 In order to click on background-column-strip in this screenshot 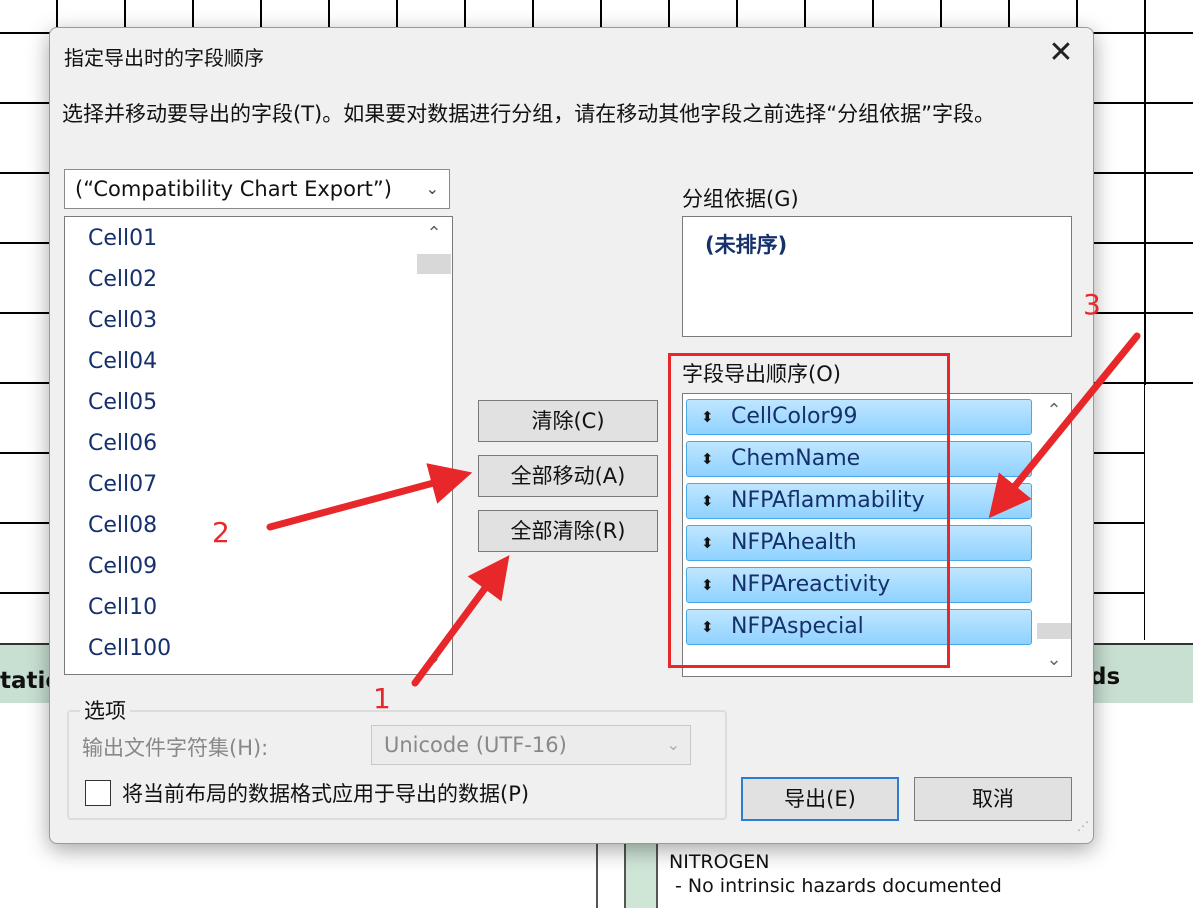, I will do `click(641, 874)`.